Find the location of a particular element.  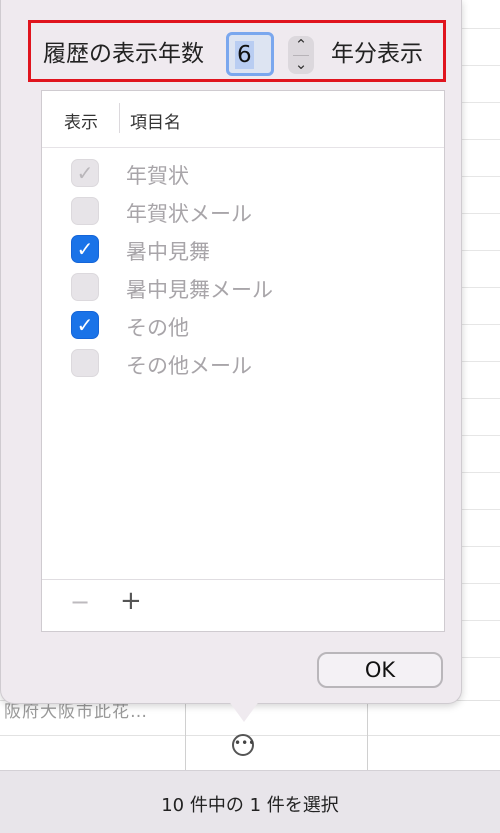

list-item: 暑中見舞メール is located at coordinates (243, 287).